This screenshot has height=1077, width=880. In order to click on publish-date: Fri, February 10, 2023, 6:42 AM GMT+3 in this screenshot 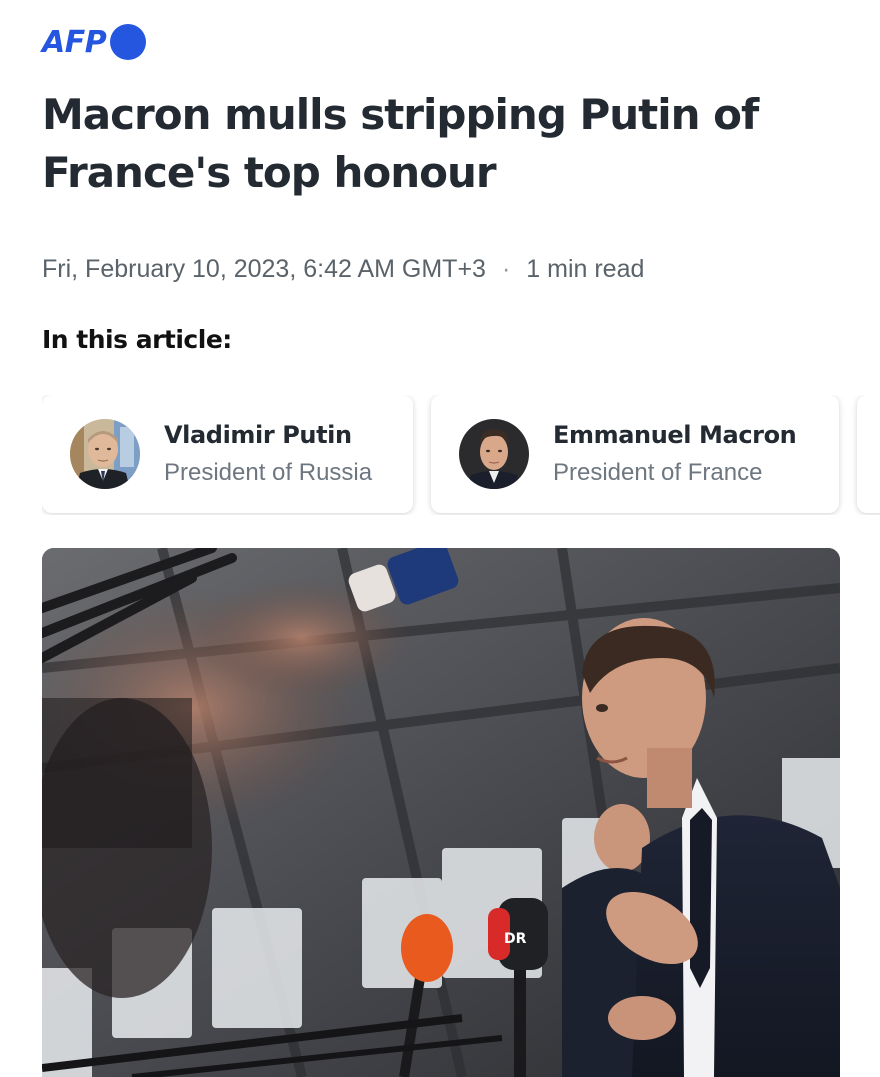, I will do `click(264, 269)`.